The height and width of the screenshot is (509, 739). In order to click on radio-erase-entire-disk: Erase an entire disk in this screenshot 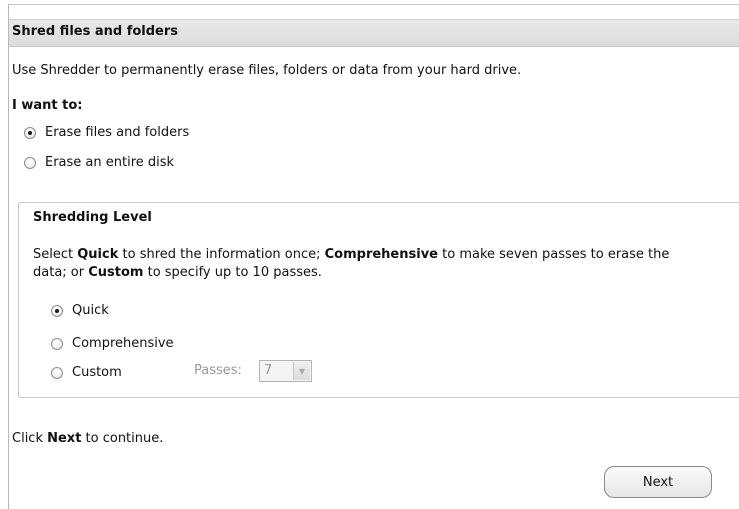, I will do `click(99, 162)`.